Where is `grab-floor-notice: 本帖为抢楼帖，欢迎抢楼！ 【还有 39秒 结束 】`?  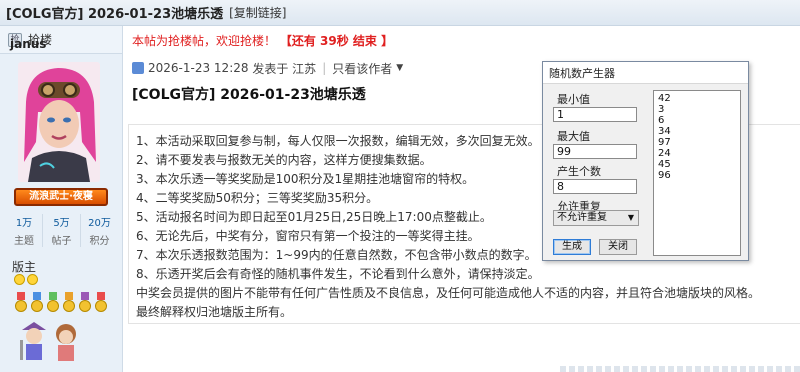 grab-floor-notice: 本帖为抢楼帖，欢迎抢楼！ 【还有 39秒 结束 】 is located at coordinates (262, 40).